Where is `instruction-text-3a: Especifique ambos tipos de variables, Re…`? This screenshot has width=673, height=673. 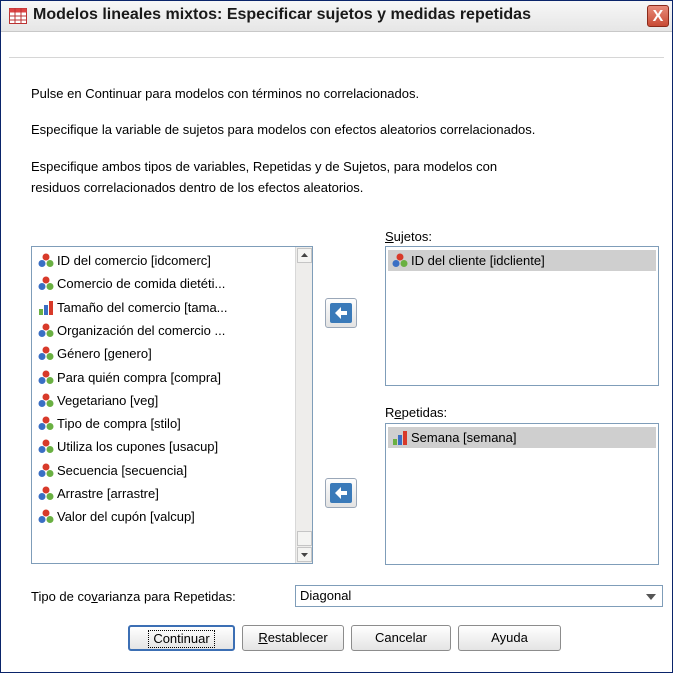
instruction-text-3a: Especifique ambos tipos de variables, Re… is located at coordinates (264, 166).